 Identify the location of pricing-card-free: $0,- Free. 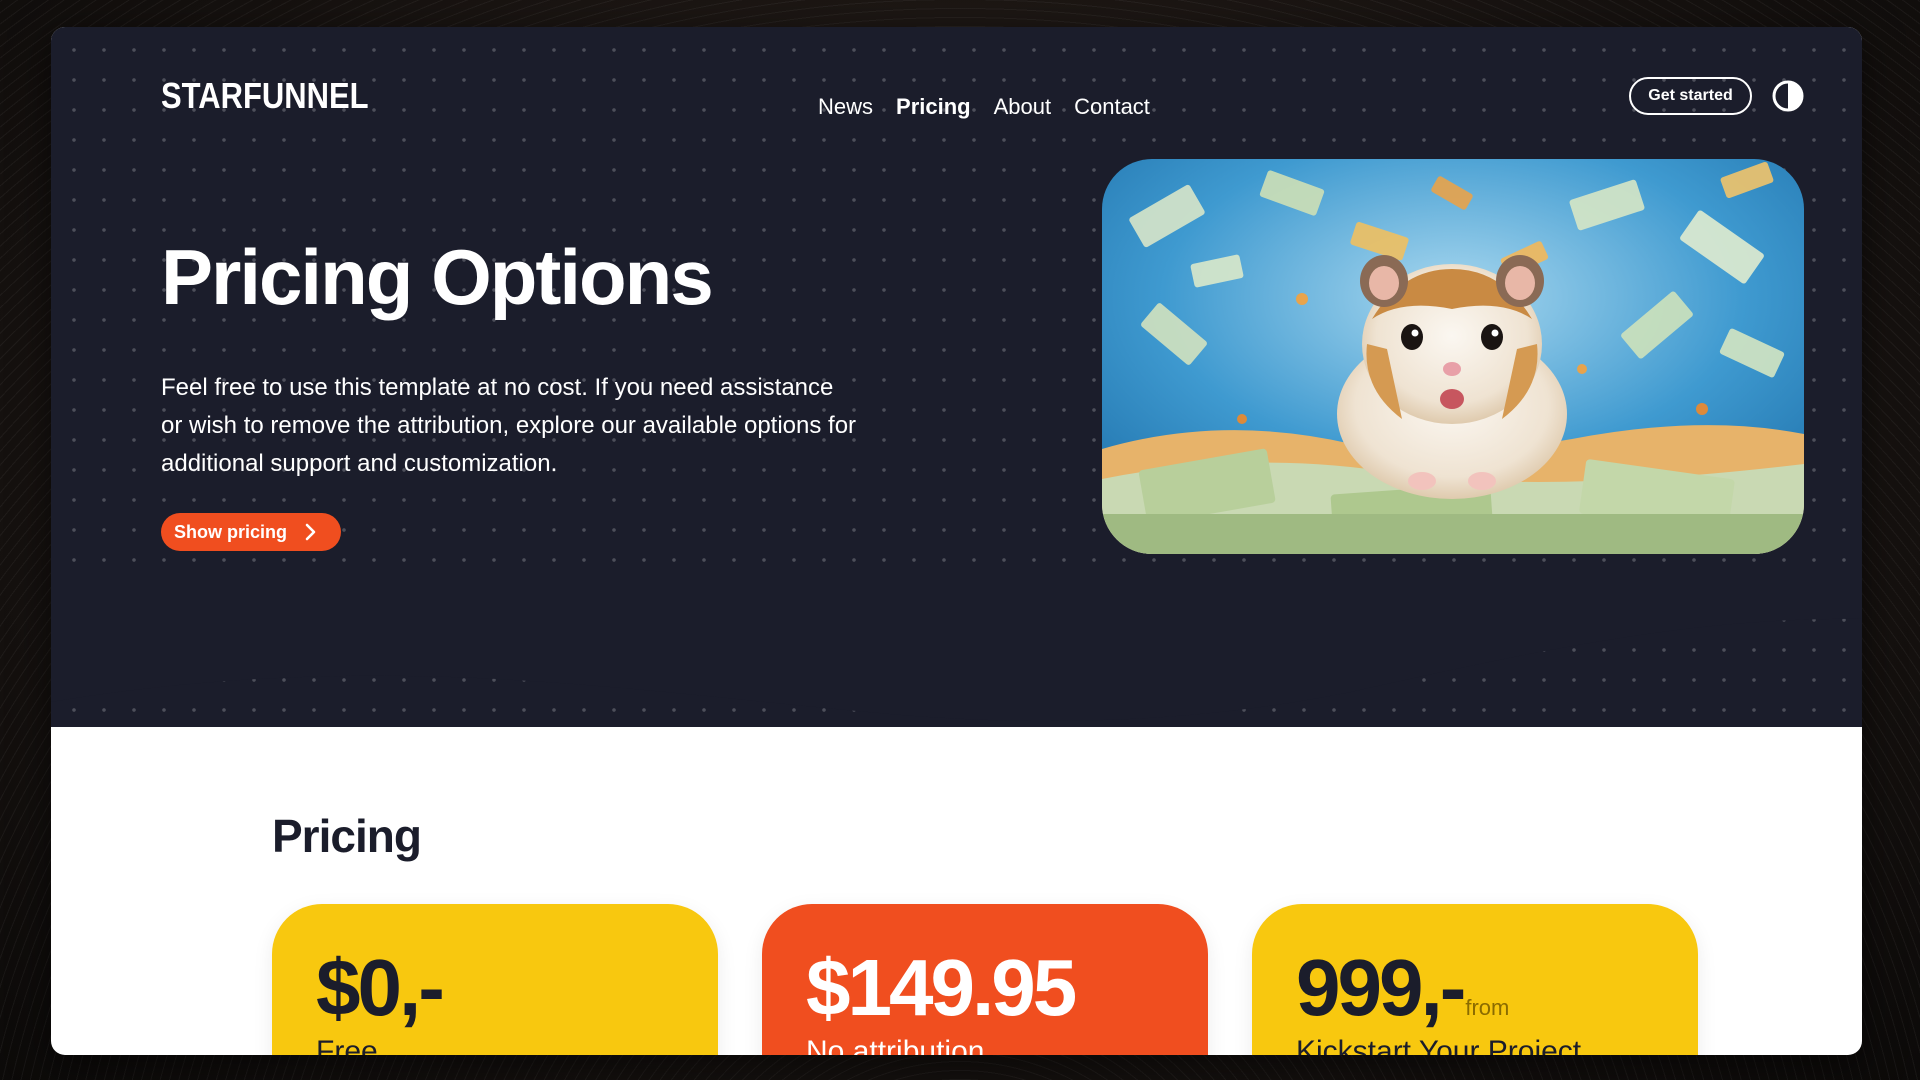
(495, 979).